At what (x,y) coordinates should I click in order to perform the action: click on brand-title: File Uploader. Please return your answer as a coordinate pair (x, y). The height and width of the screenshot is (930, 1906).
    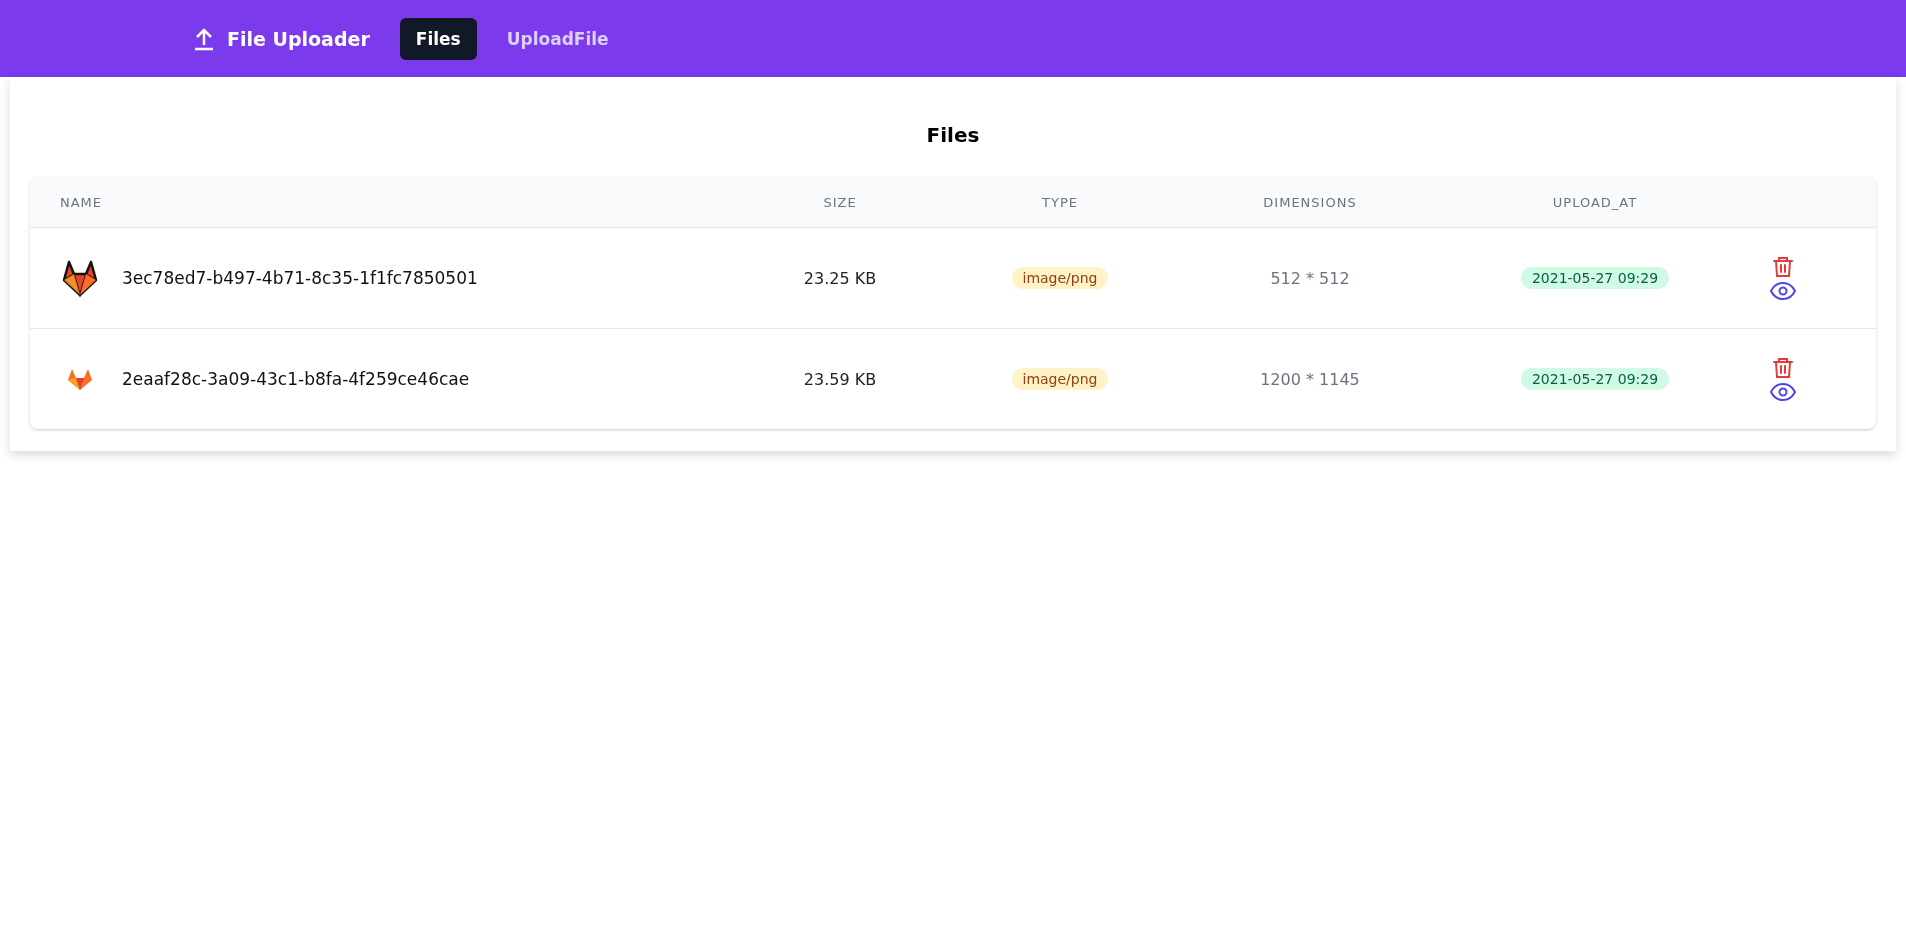
    Looking at the image, I should click on (298, 38).